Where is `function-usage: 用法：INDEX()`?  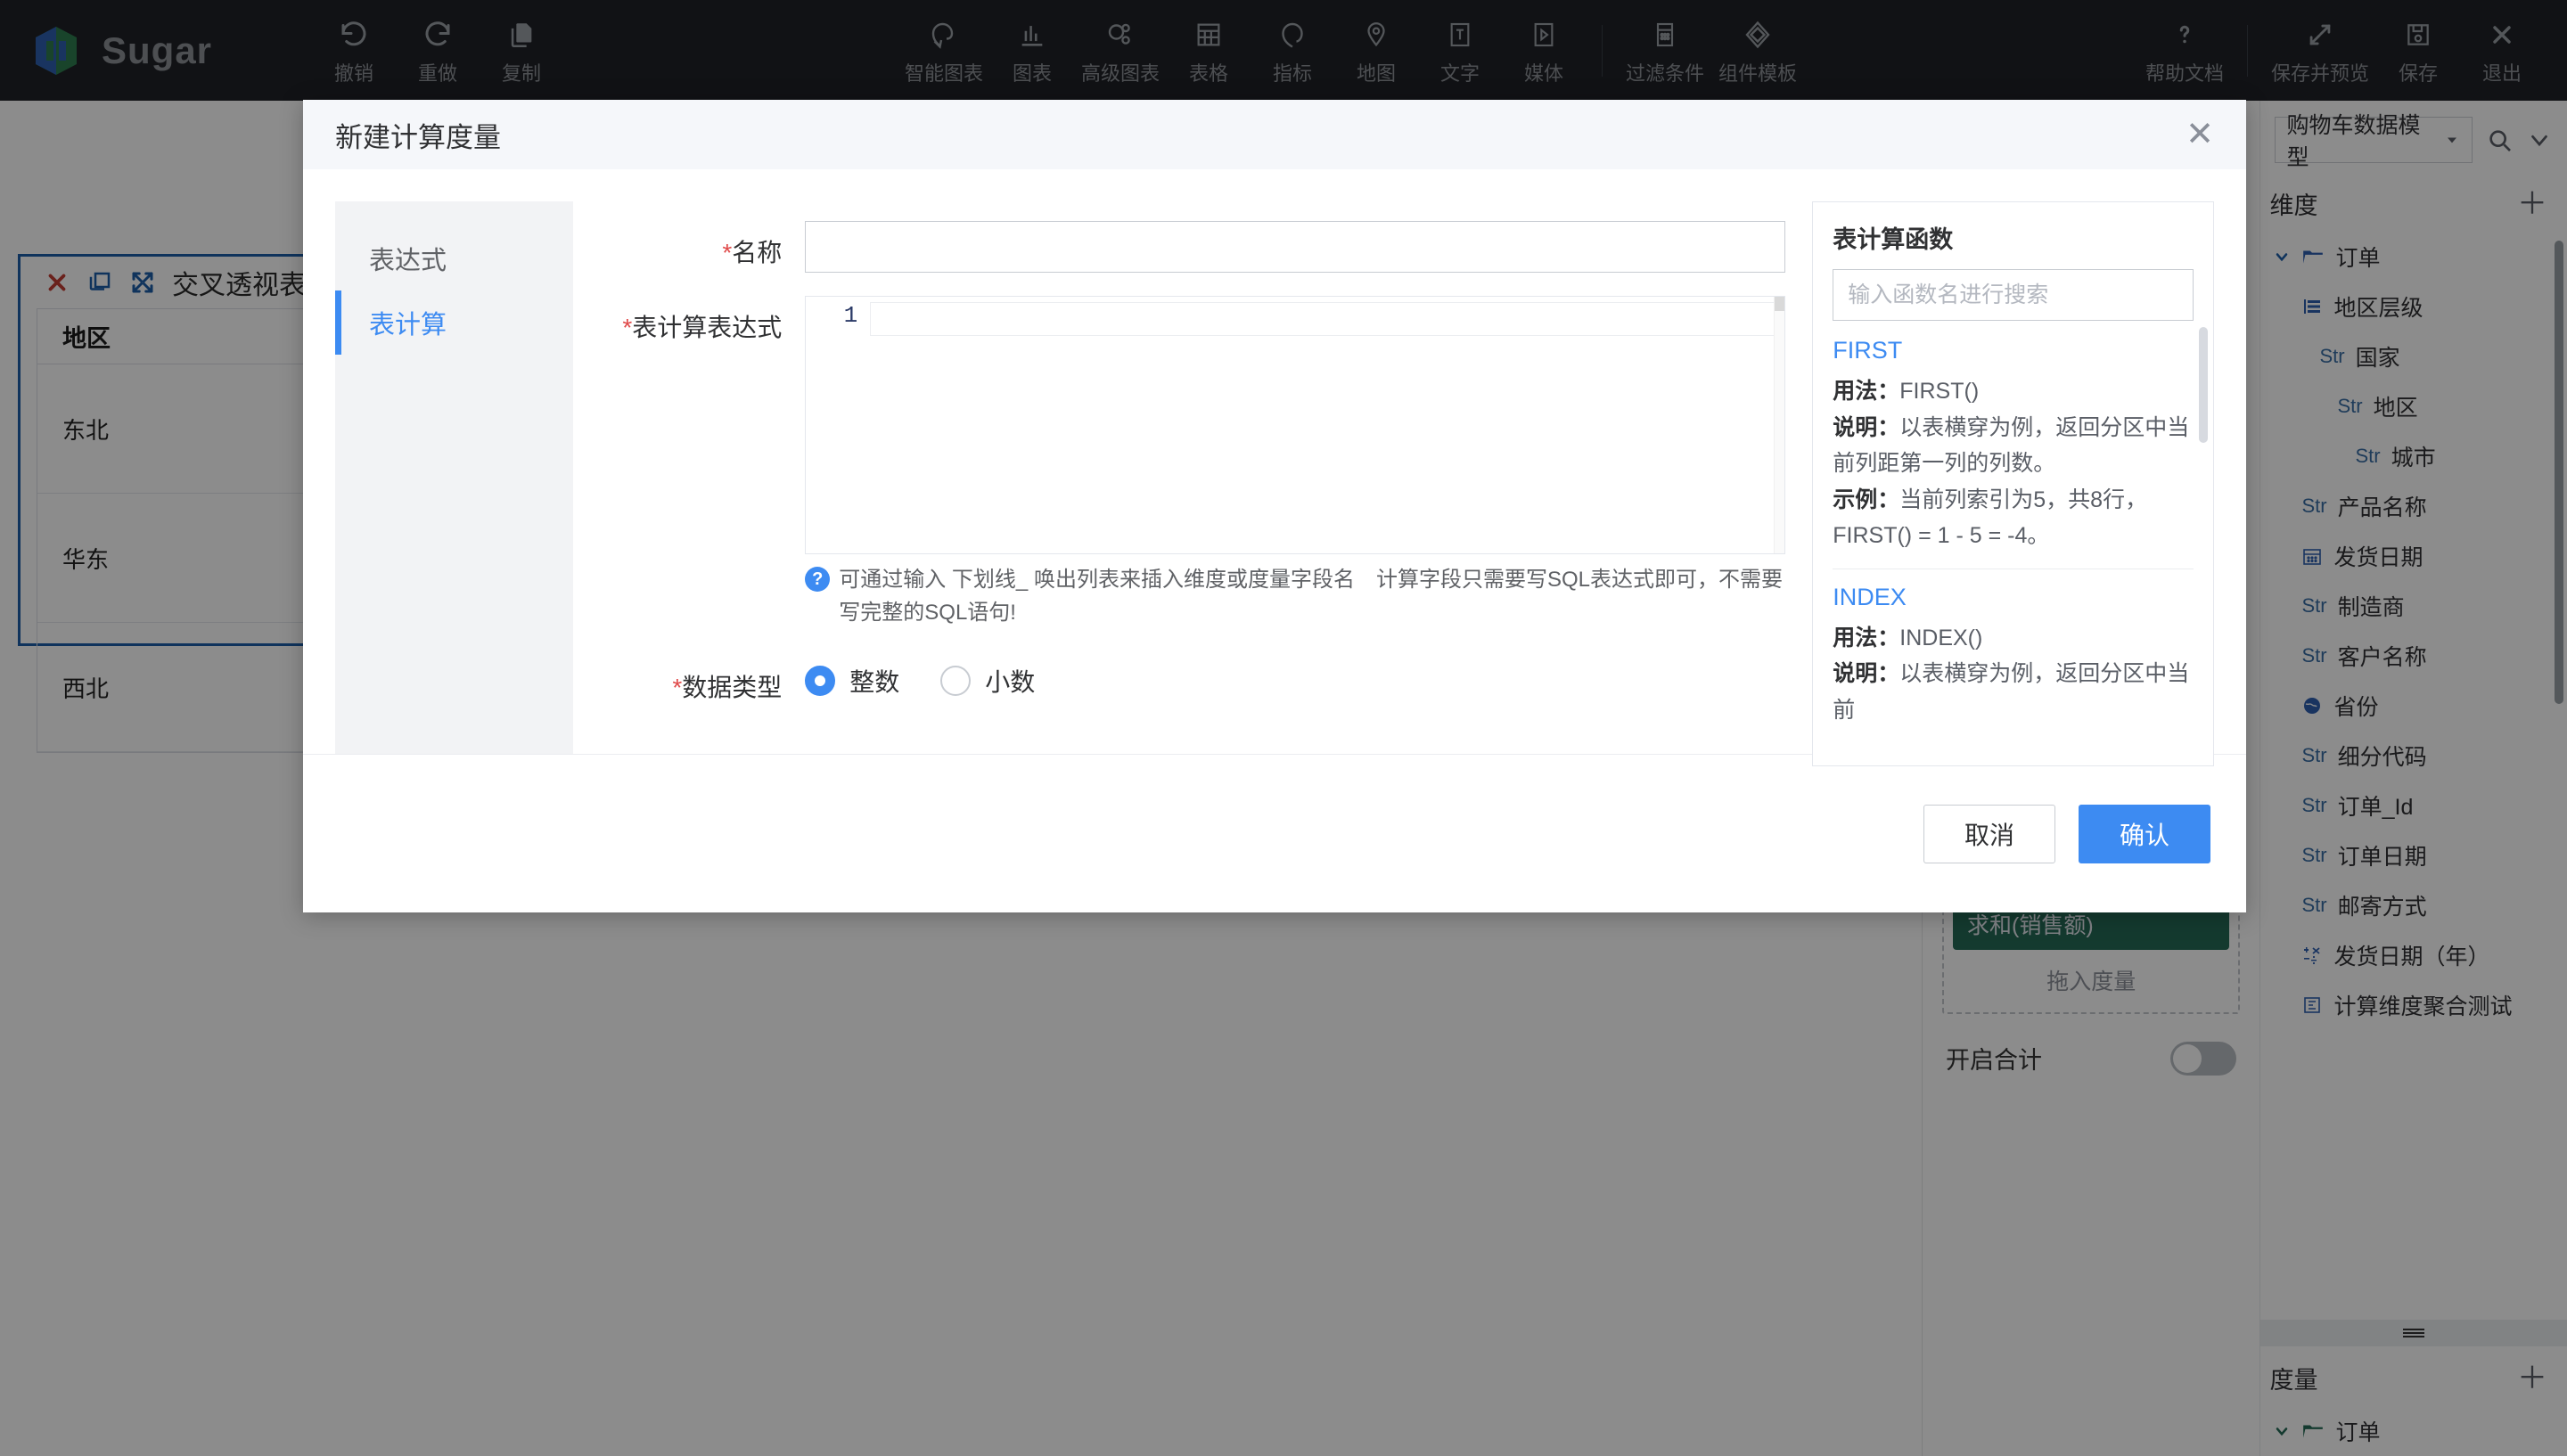
function-usage: 用法：INDEX() is located at coordinates (2014, 639).